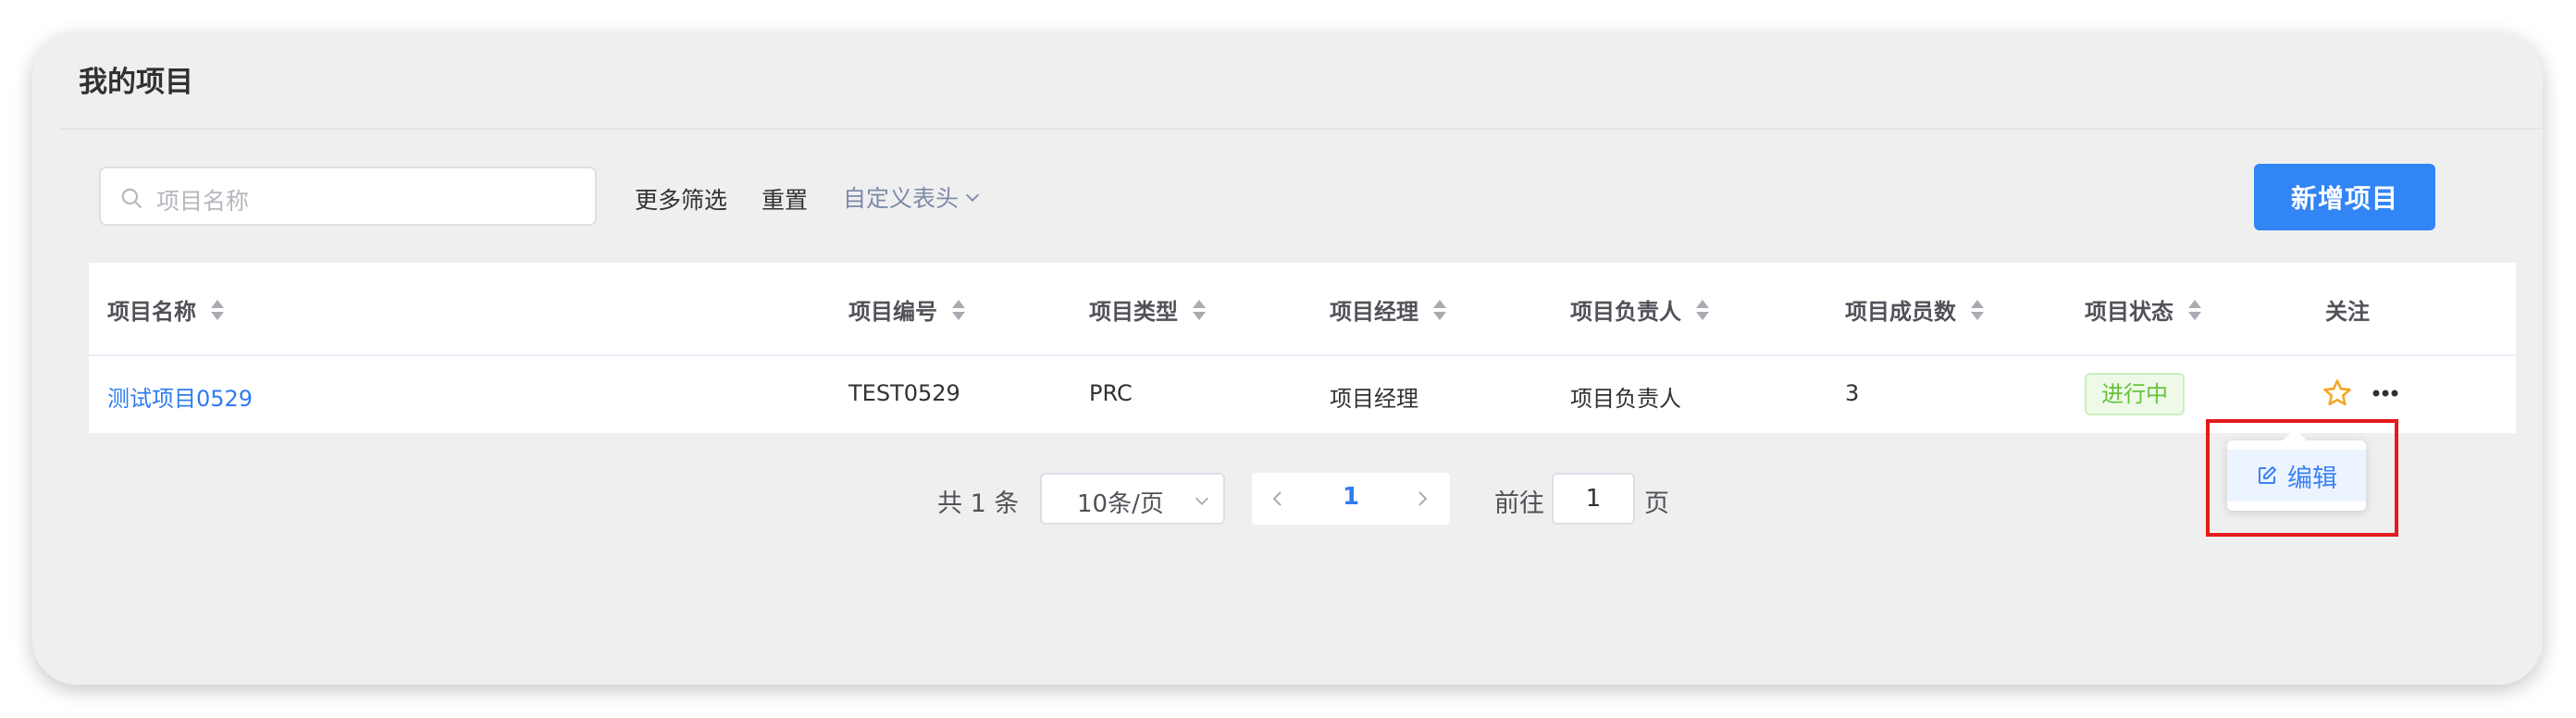  I want to click on custom-header-label: 自定义表头, so click(901, 198).